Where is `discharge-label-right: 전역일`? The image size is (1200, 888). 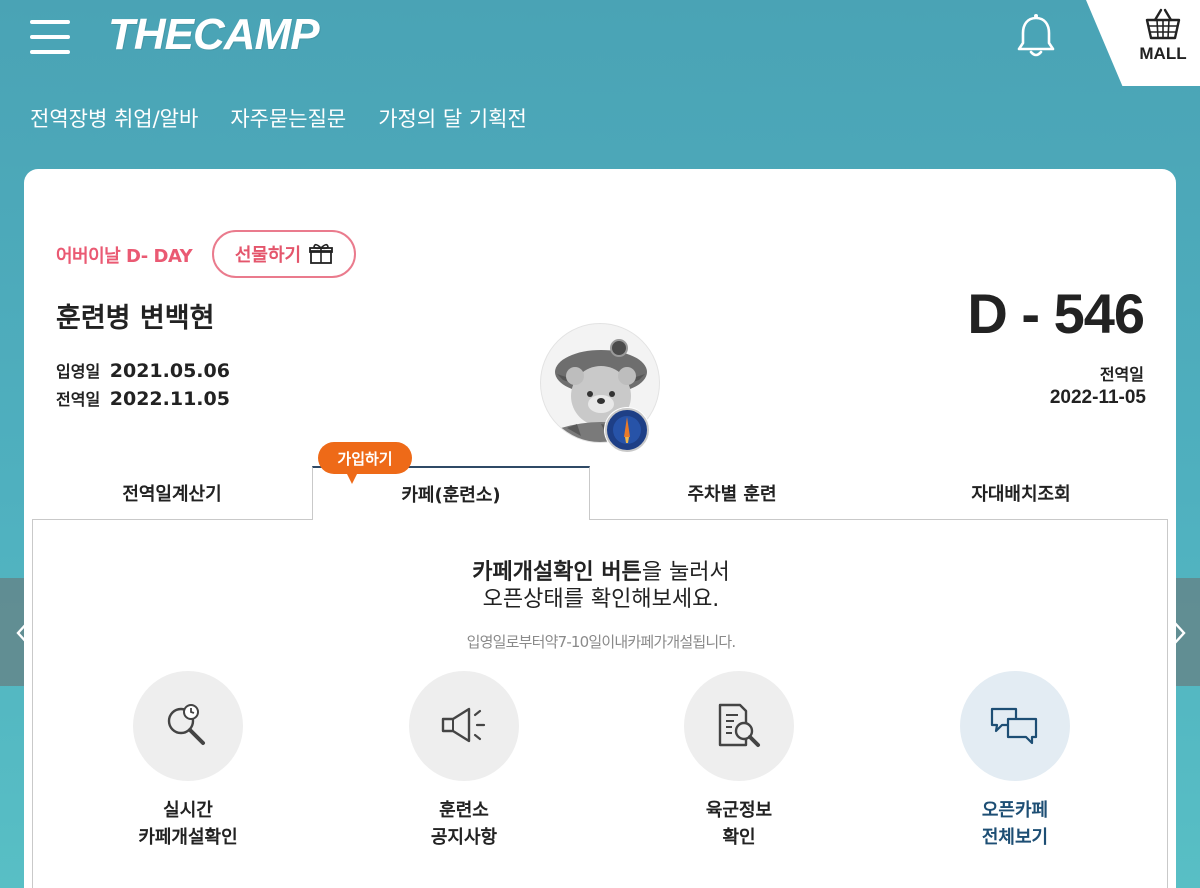
discharge-label-right: 전역일 is located at coordinates (1121, 374).